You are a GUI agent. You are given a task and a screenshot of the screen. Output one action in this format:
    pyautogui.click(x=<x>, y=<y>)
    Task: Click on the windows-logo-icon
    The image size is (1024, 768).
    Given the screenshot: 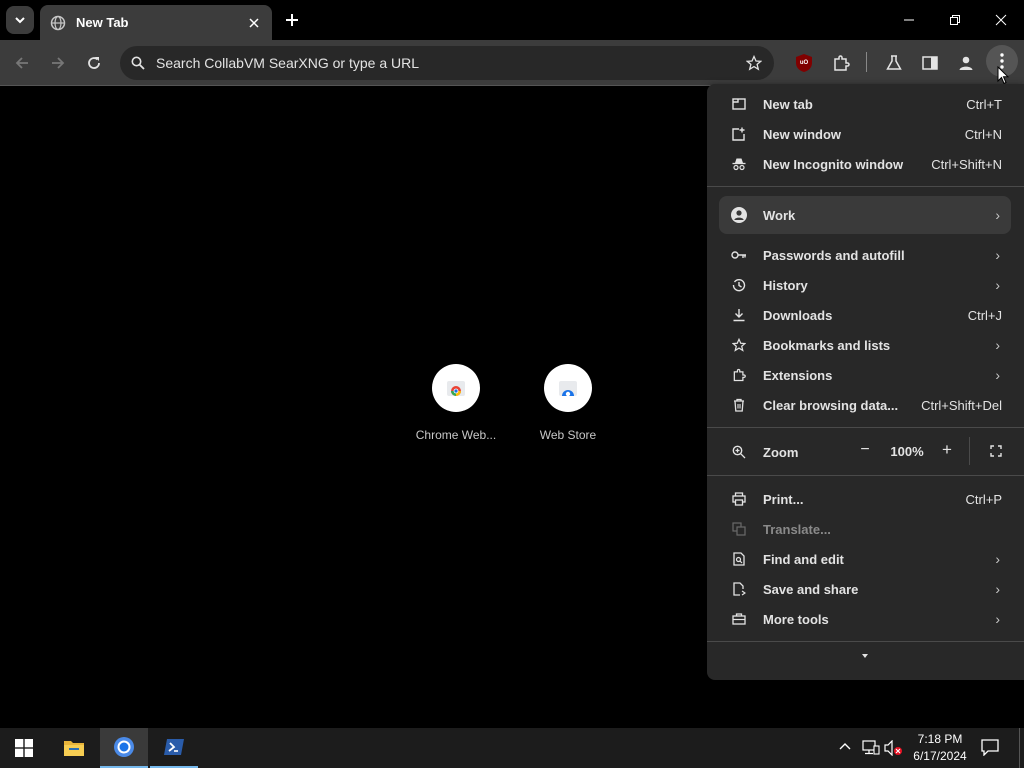 What is the action you would take?
    pyautogui.click(x=24, y=748)
    